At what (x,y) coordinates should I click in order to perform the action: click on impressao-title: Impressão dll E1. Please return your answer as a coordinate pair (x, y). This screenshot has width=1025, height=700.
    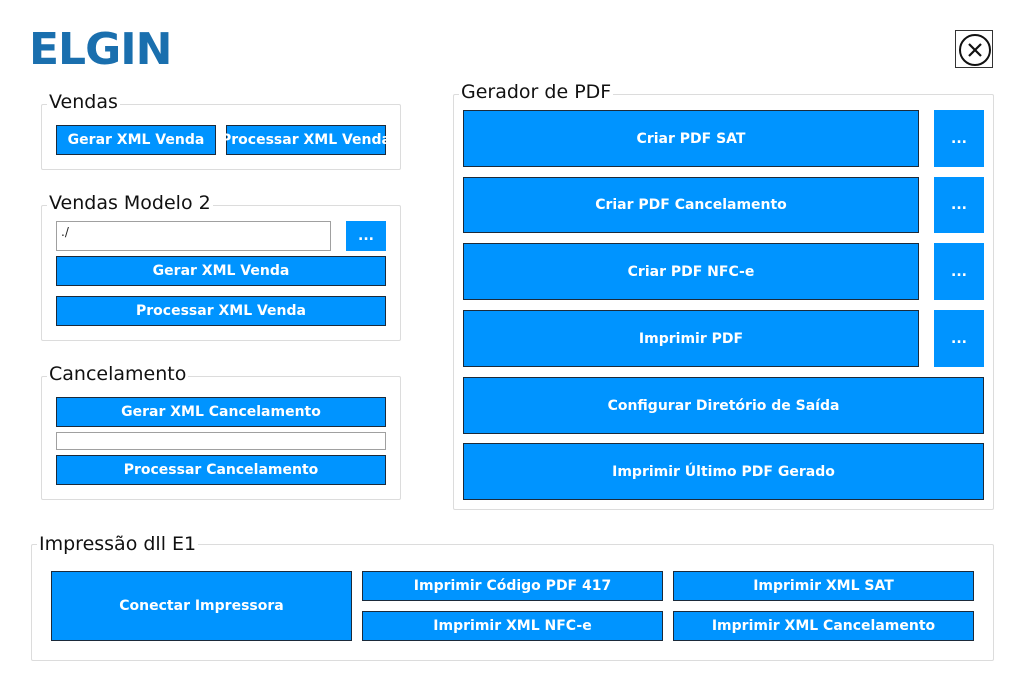
    Looking at the image, I should click on (118, 544).